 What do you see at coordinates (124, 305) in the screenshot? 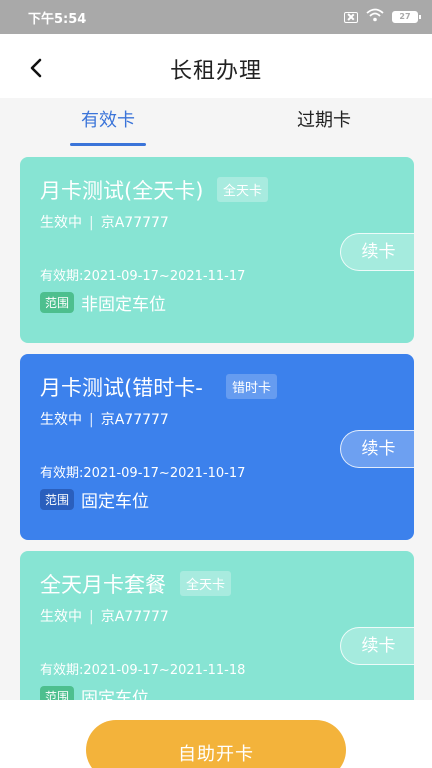
I see `scope-text: 非固定车位` at bounding box center [124, 305].